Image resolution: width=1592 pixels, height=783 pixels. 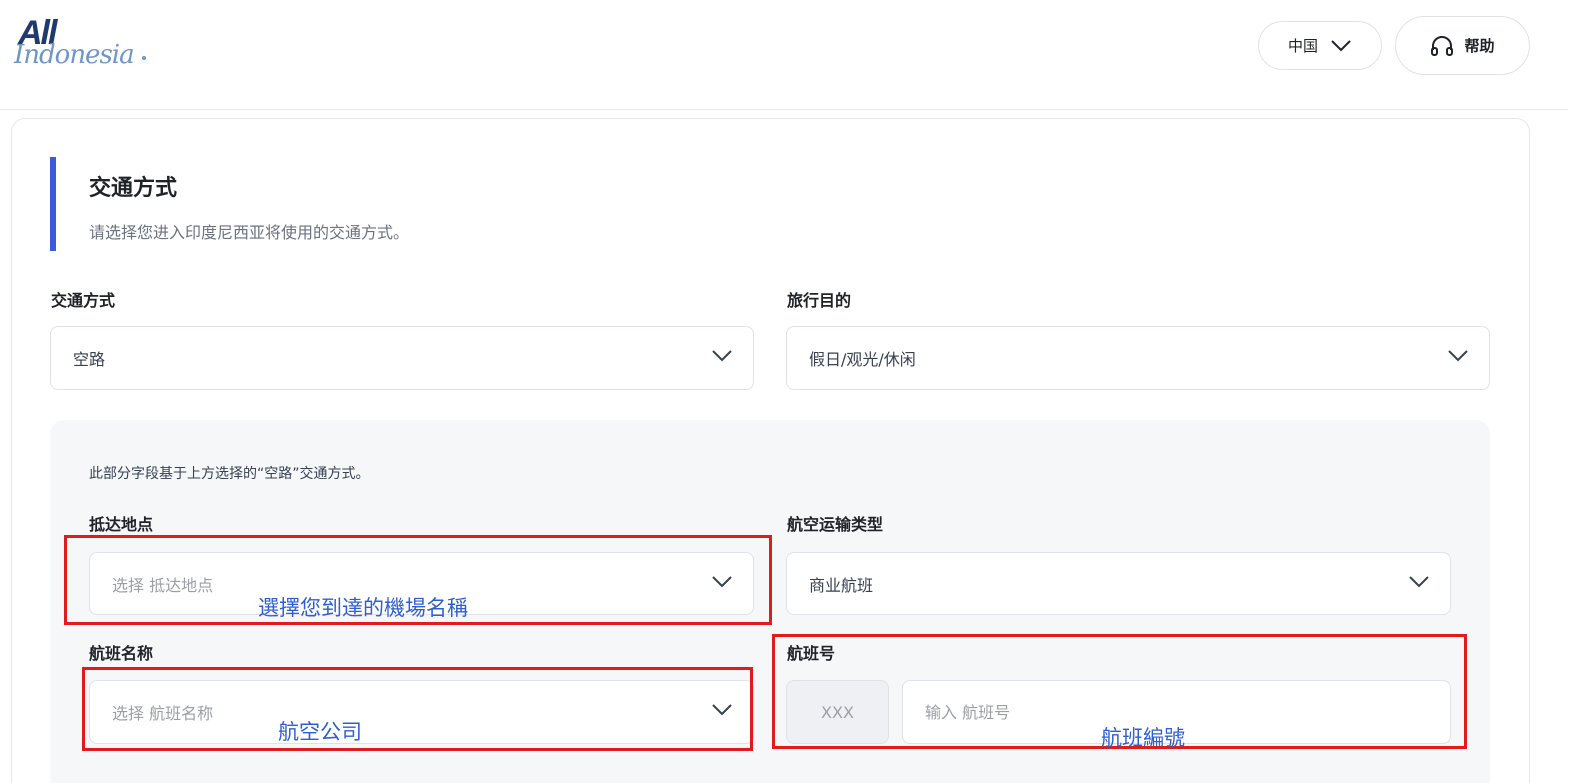 I want to click on help-button: 帮助, so click(x=1462, y=45).